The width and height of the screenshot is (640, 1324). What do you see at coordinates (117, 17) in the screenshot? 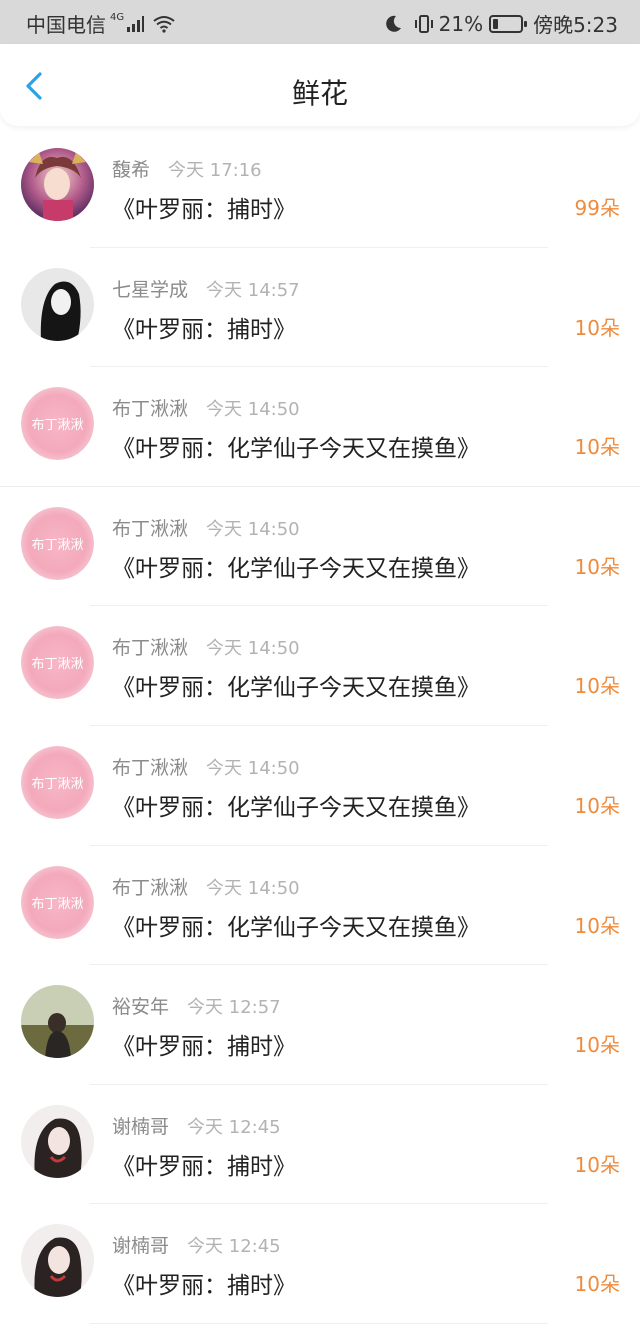
I see `network-label: 4G` at bounding box center [117, 17].